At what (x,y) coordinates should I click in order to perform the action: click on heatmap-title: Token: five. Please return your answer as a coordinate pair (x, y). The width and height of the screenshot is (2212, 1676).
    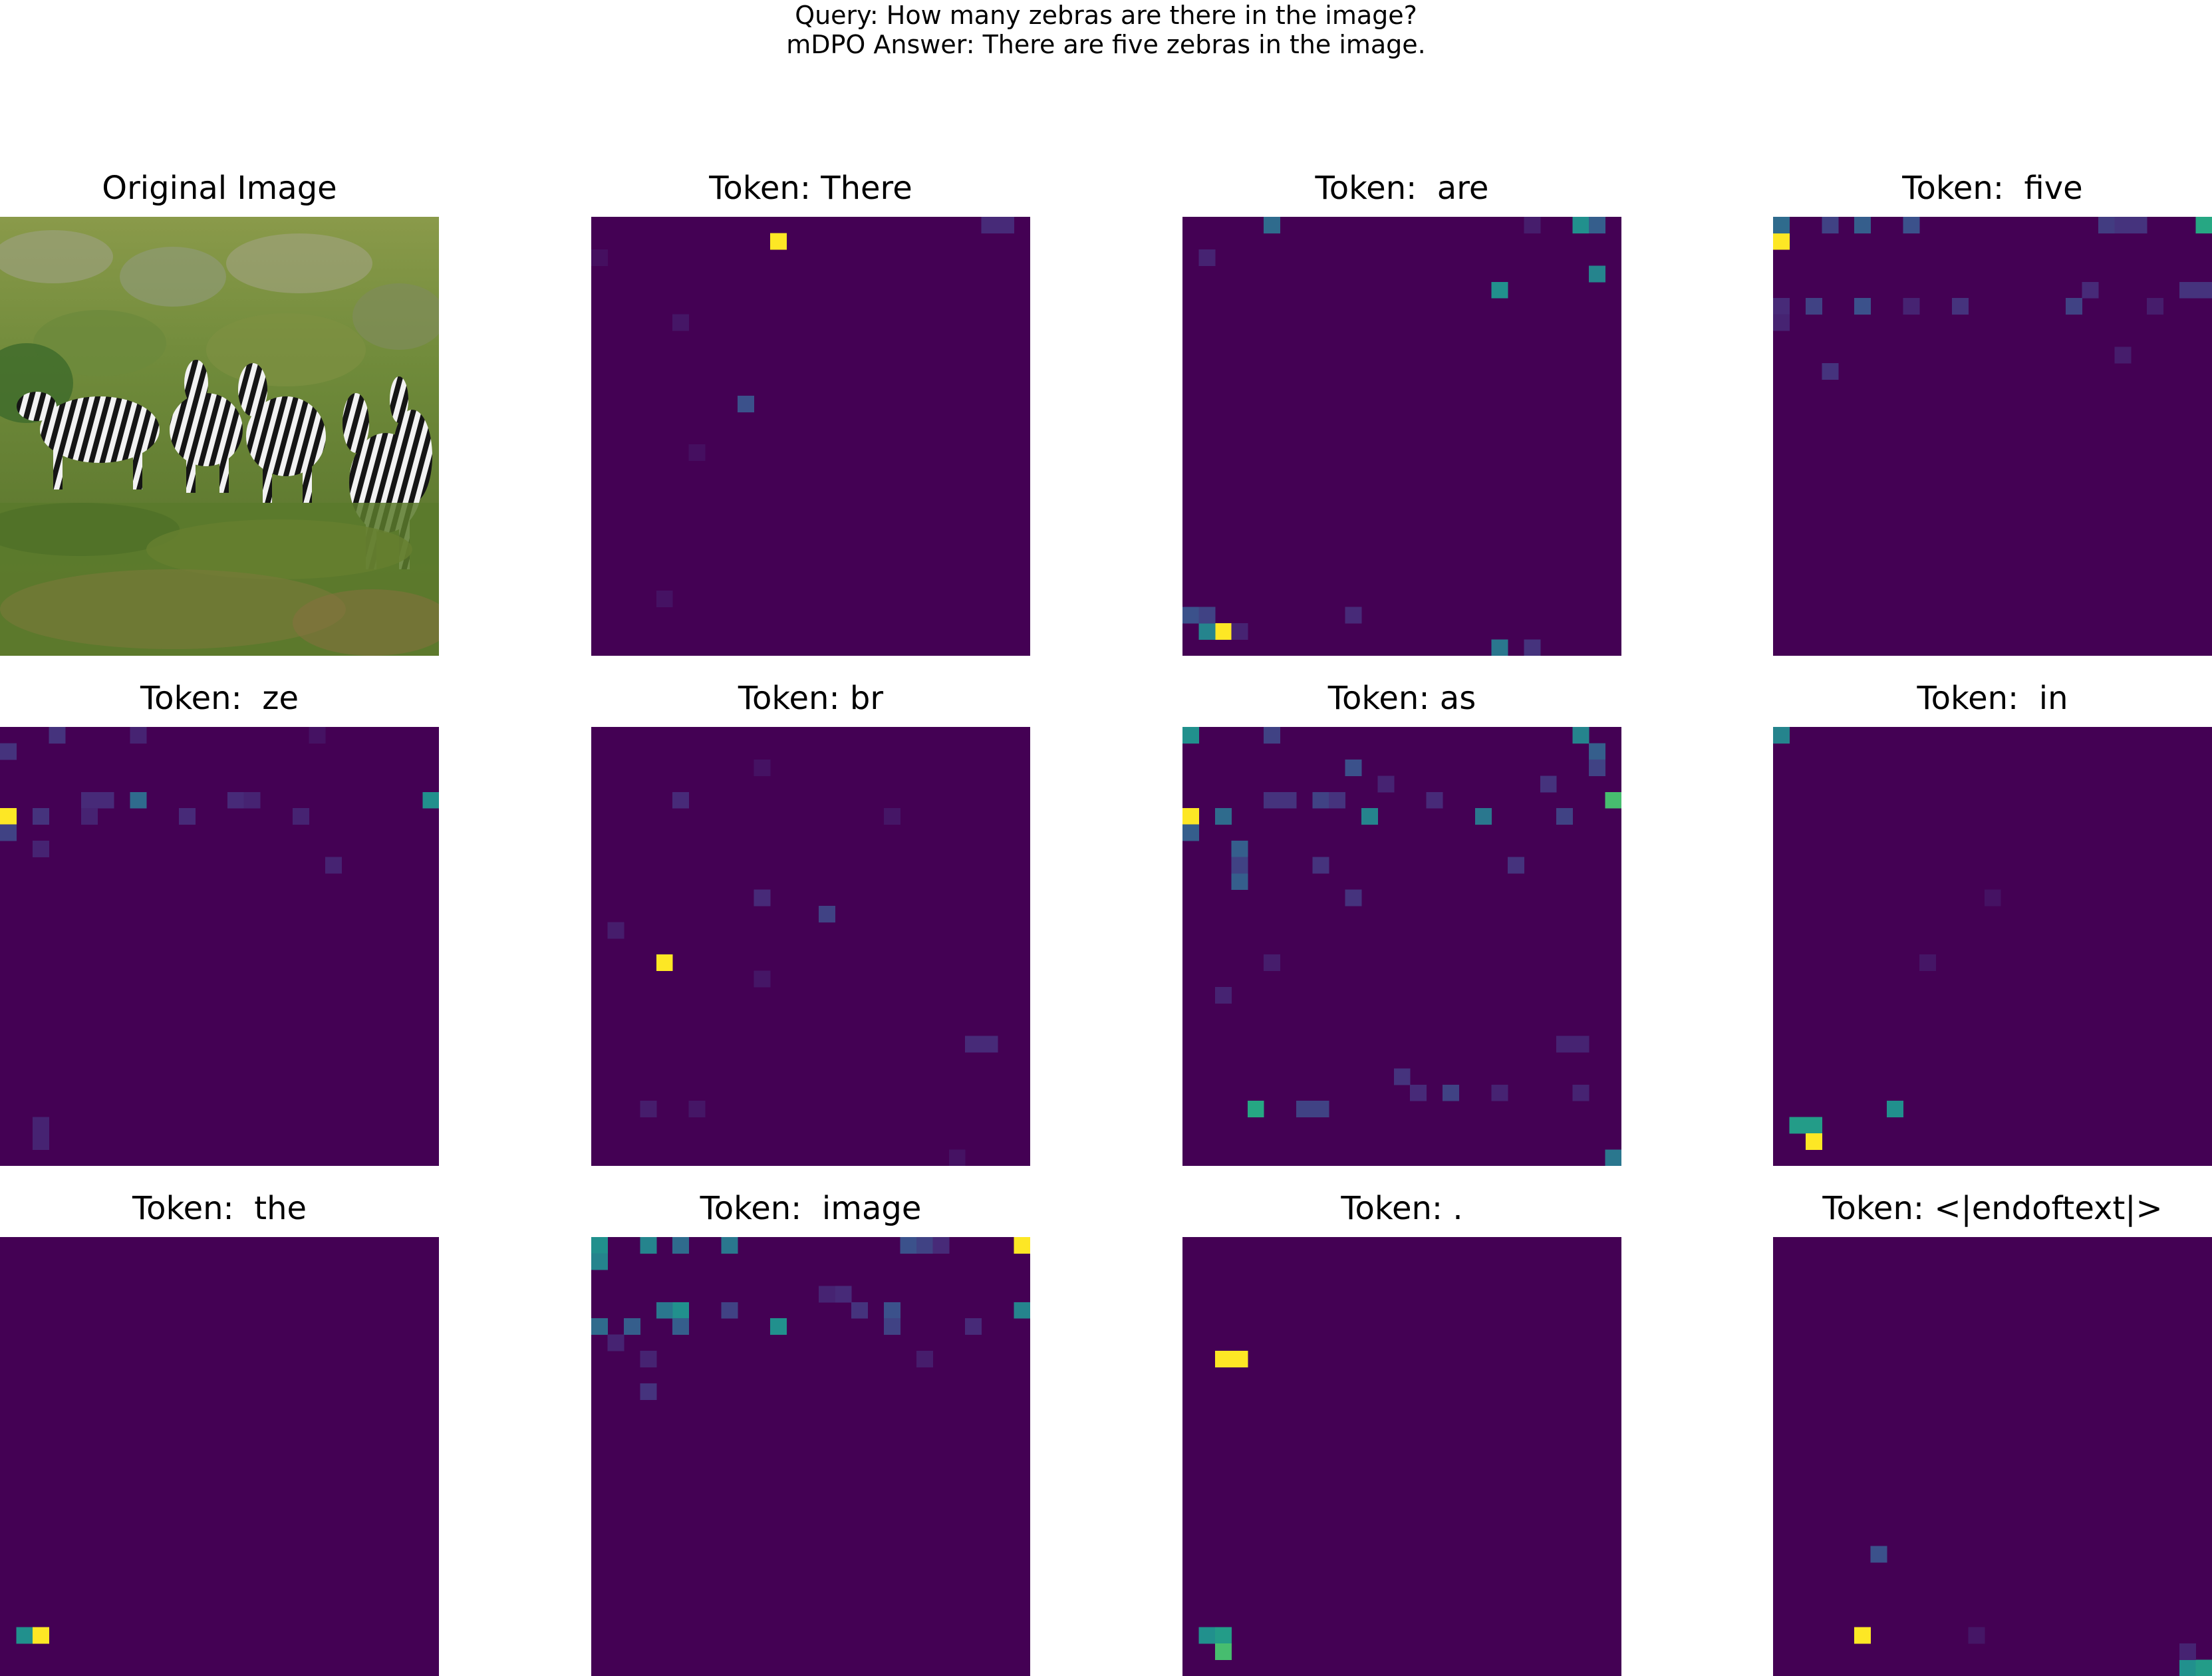
    Looking at the image, I should click on (1992, 188).